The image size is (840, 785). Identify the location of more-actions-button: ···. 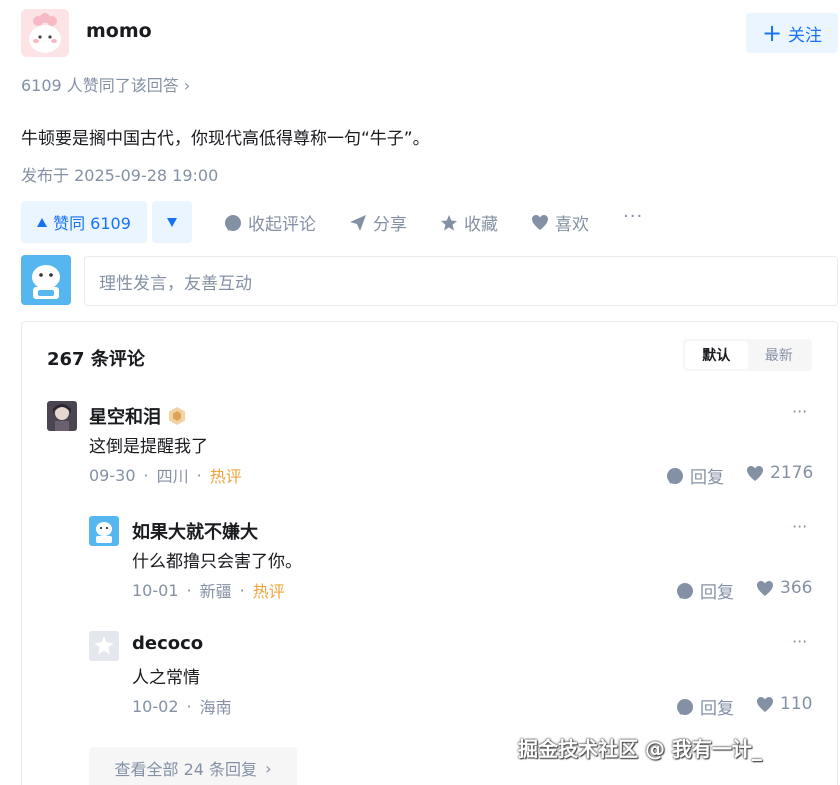
(633, 216).